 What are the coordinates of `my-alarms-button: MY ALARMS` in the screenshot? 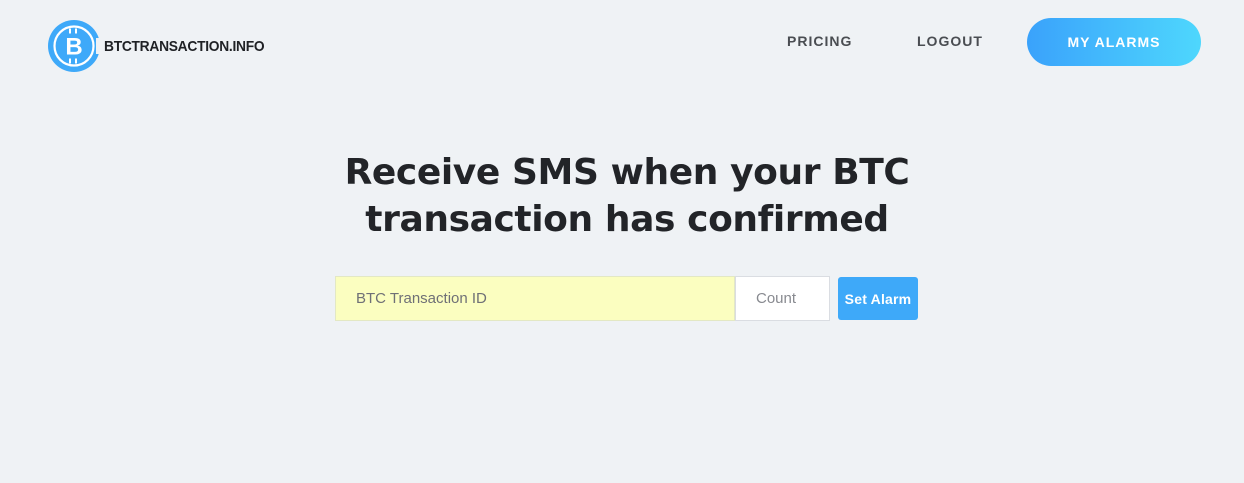 It's located at (1114, 42).